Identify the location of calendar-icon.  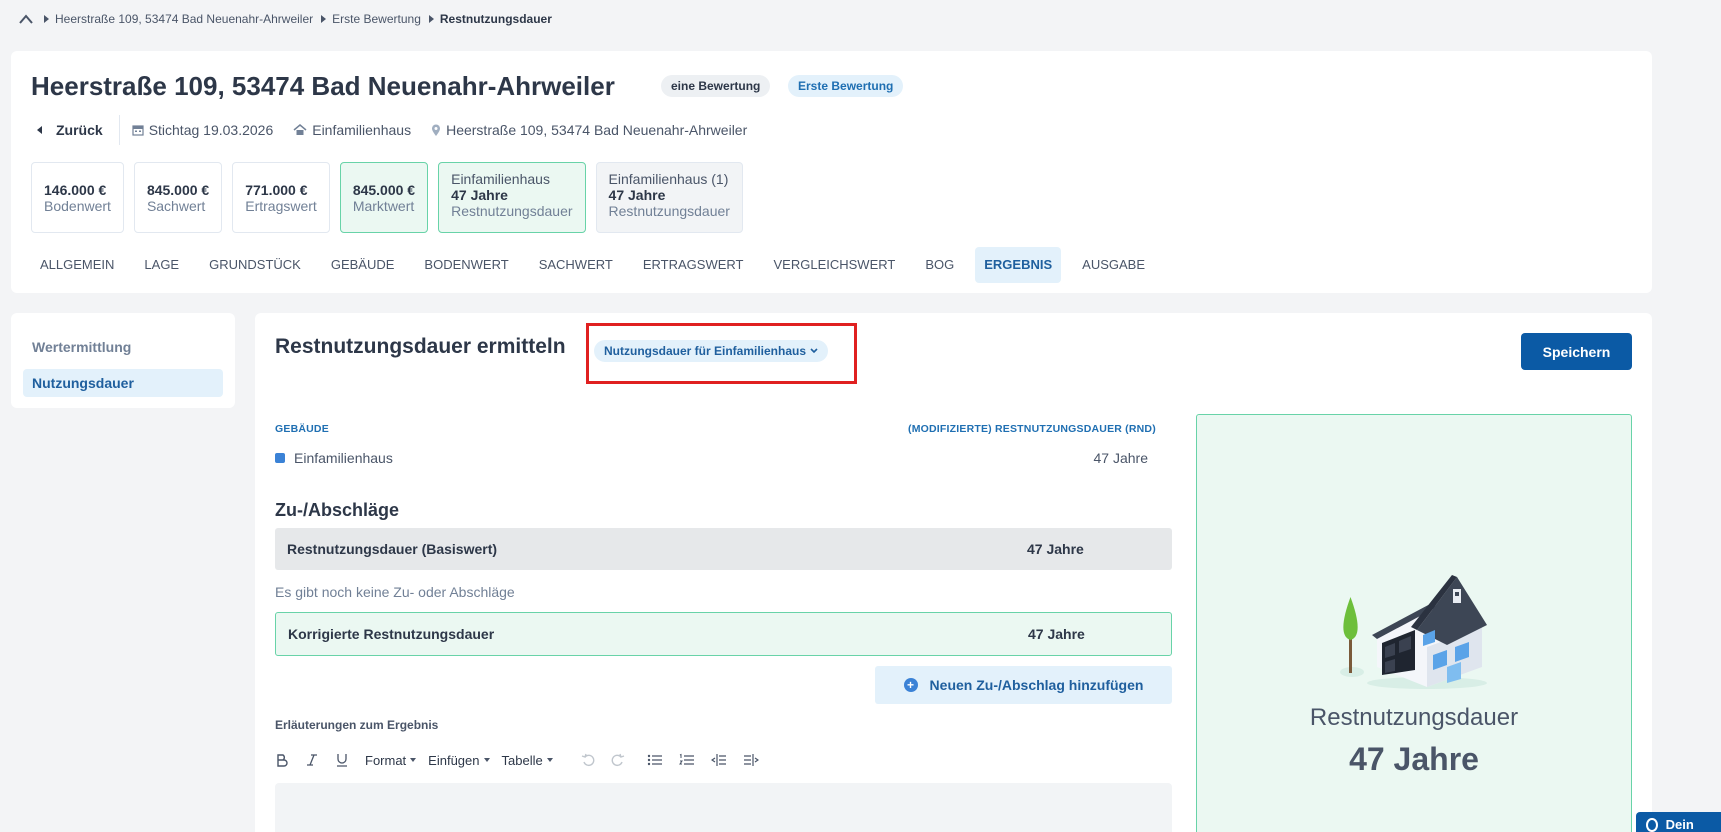
(138, 130).